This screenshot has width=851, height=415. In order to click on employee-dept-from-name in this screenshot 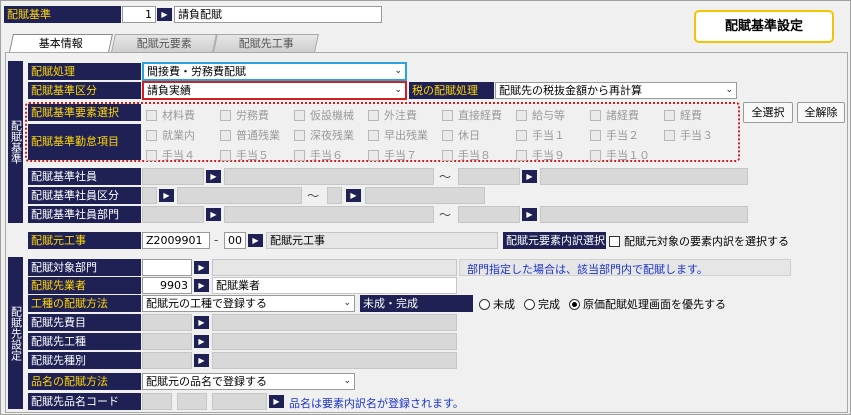, I will do `click(329, 214)`.